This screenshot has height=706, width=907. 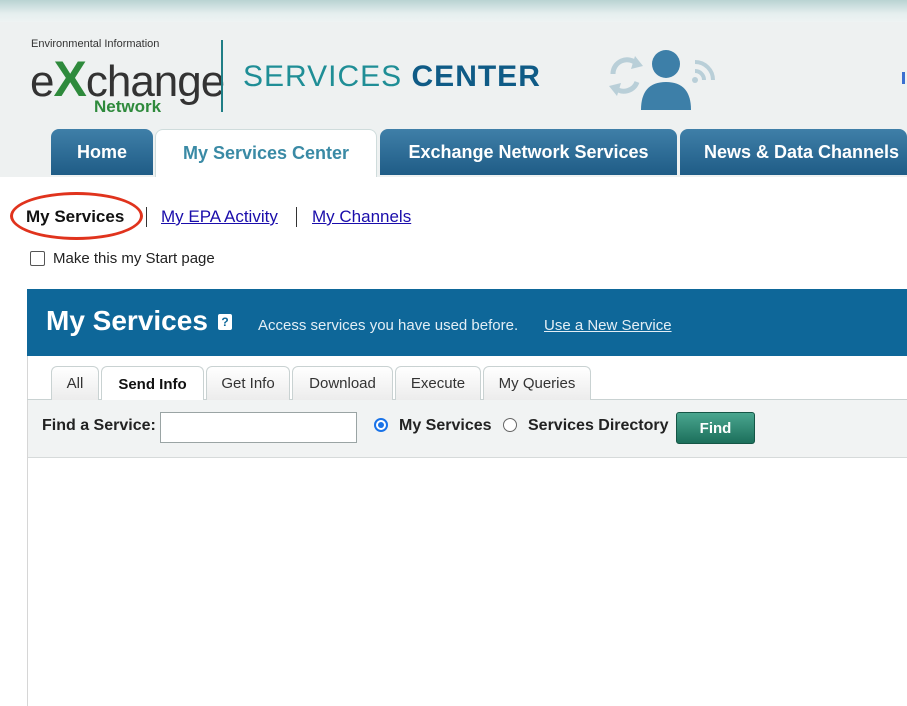 I want to click on my-services-radio-label: My Services, so click(x=445, y=426).